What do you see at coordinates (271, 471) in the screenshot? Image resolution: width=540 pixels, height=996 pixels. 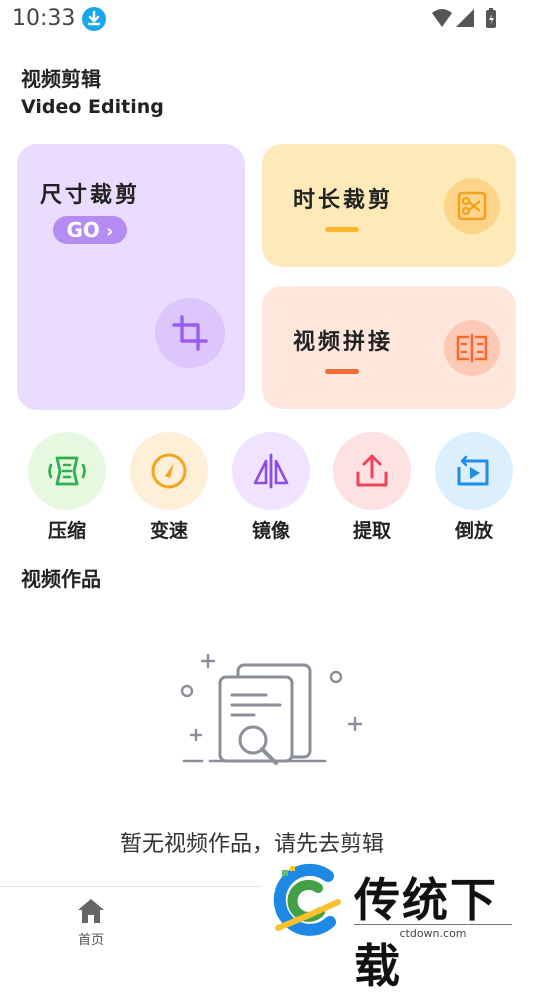 I see `mirror-icon` at bounding box center [271, 471].